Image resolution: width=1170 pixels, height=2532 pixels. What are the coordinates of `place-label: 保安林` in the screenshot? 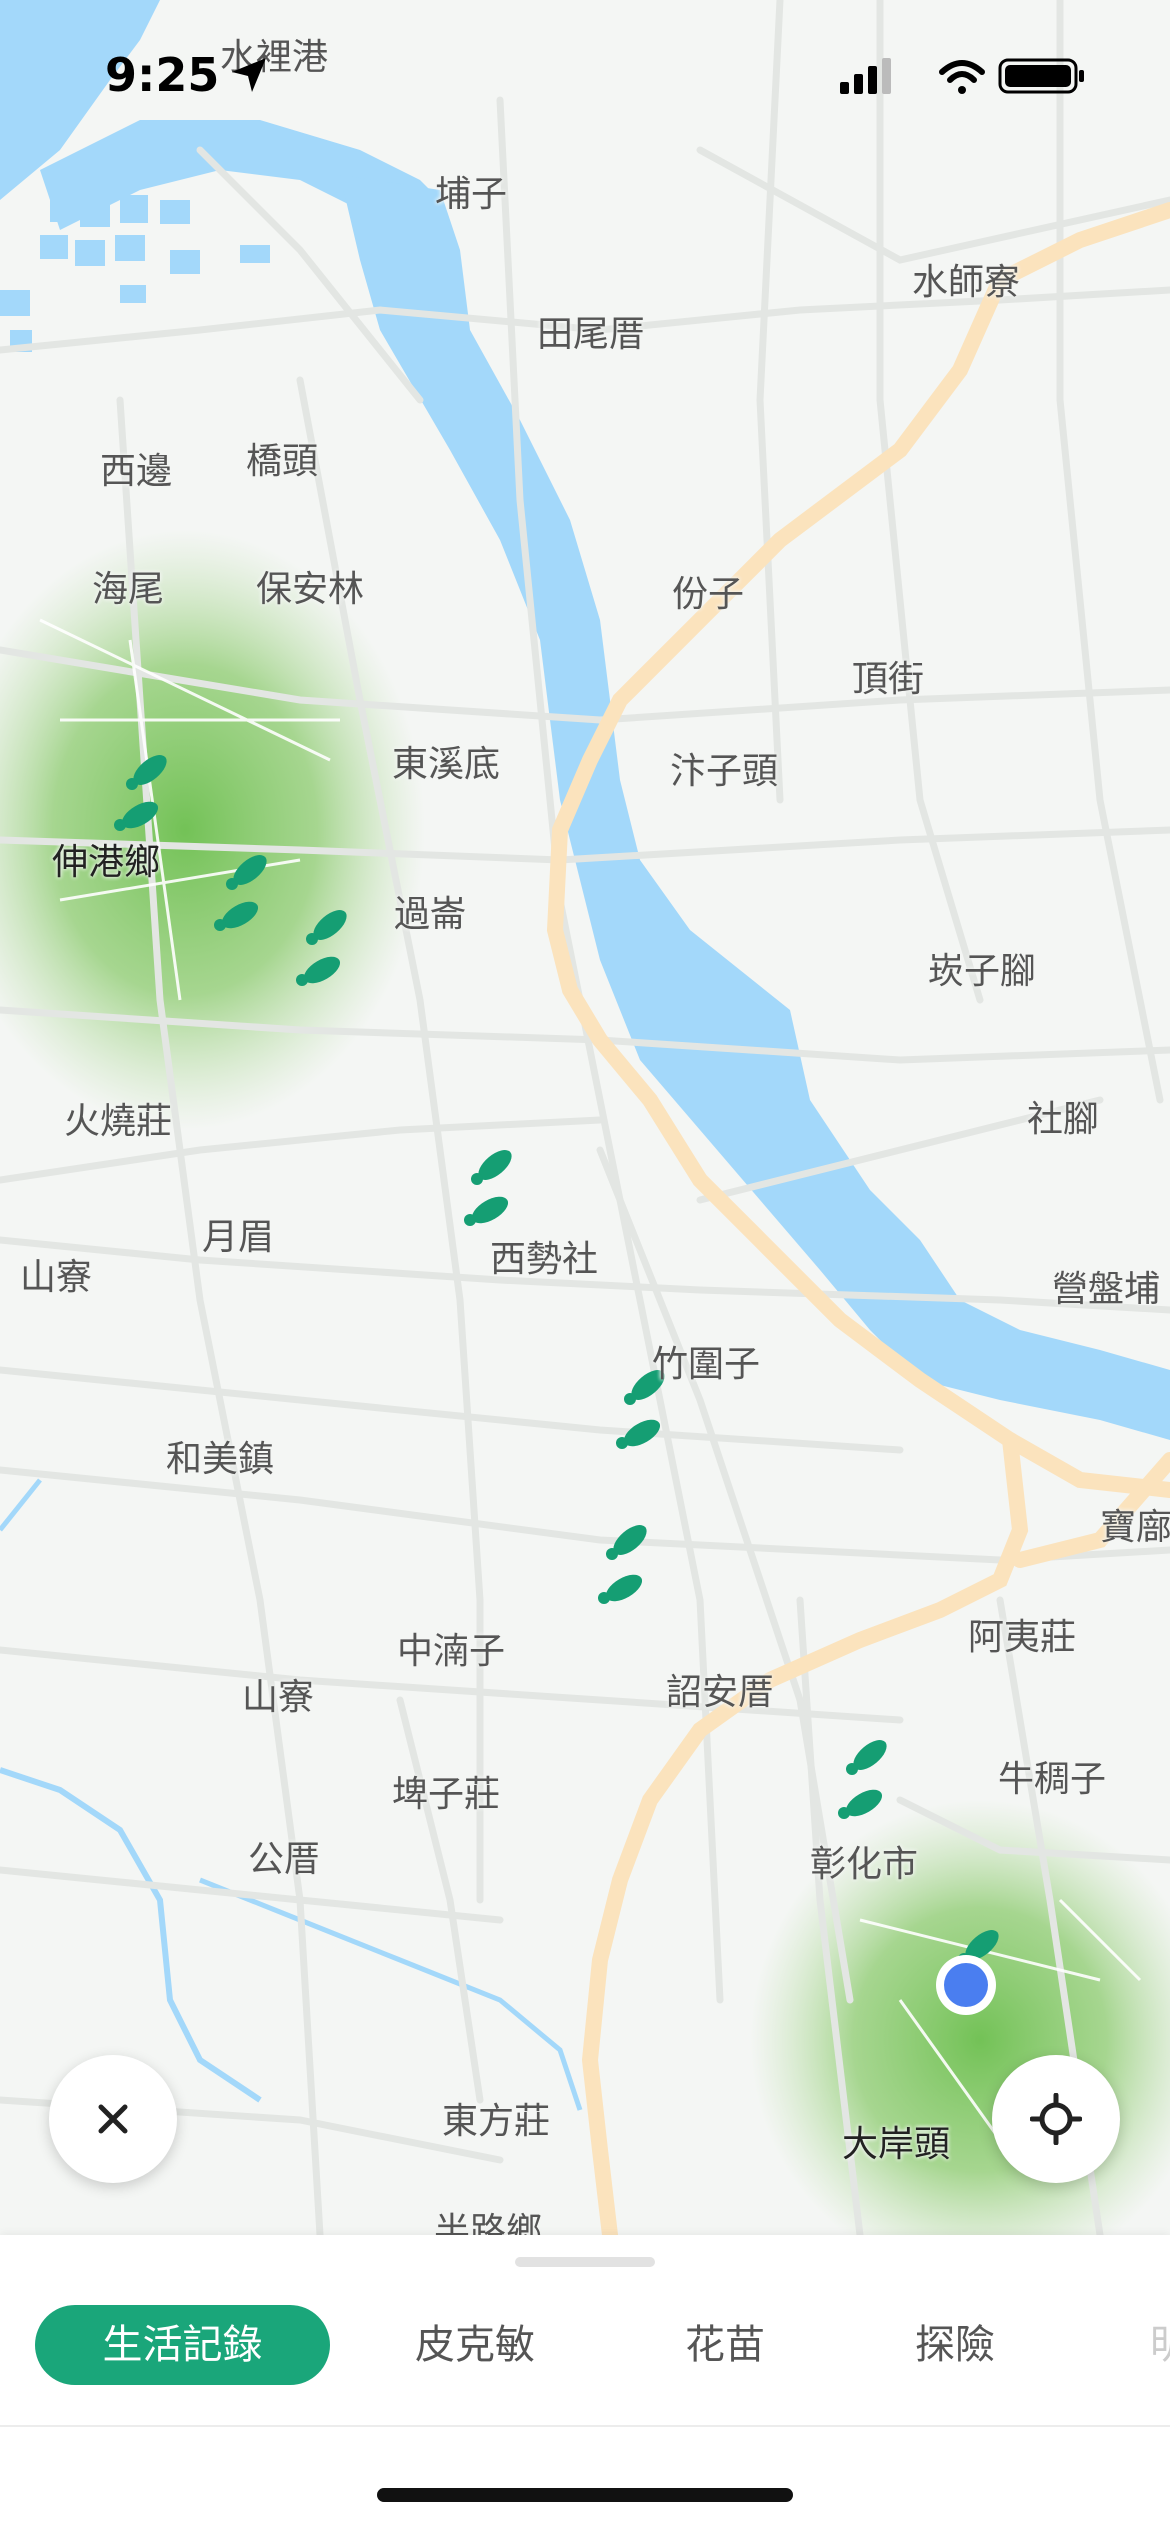 It's located at (310, 589).